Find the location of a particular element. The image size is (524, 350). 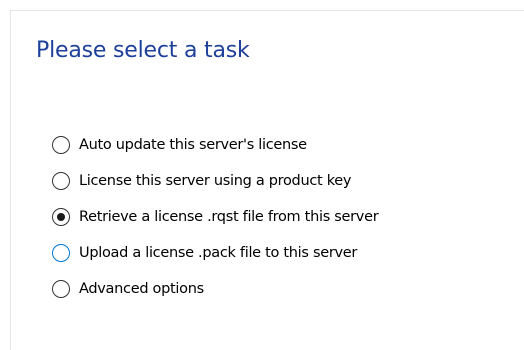

option-product-key: License this server using a product key is located at coordinates (215, 181).